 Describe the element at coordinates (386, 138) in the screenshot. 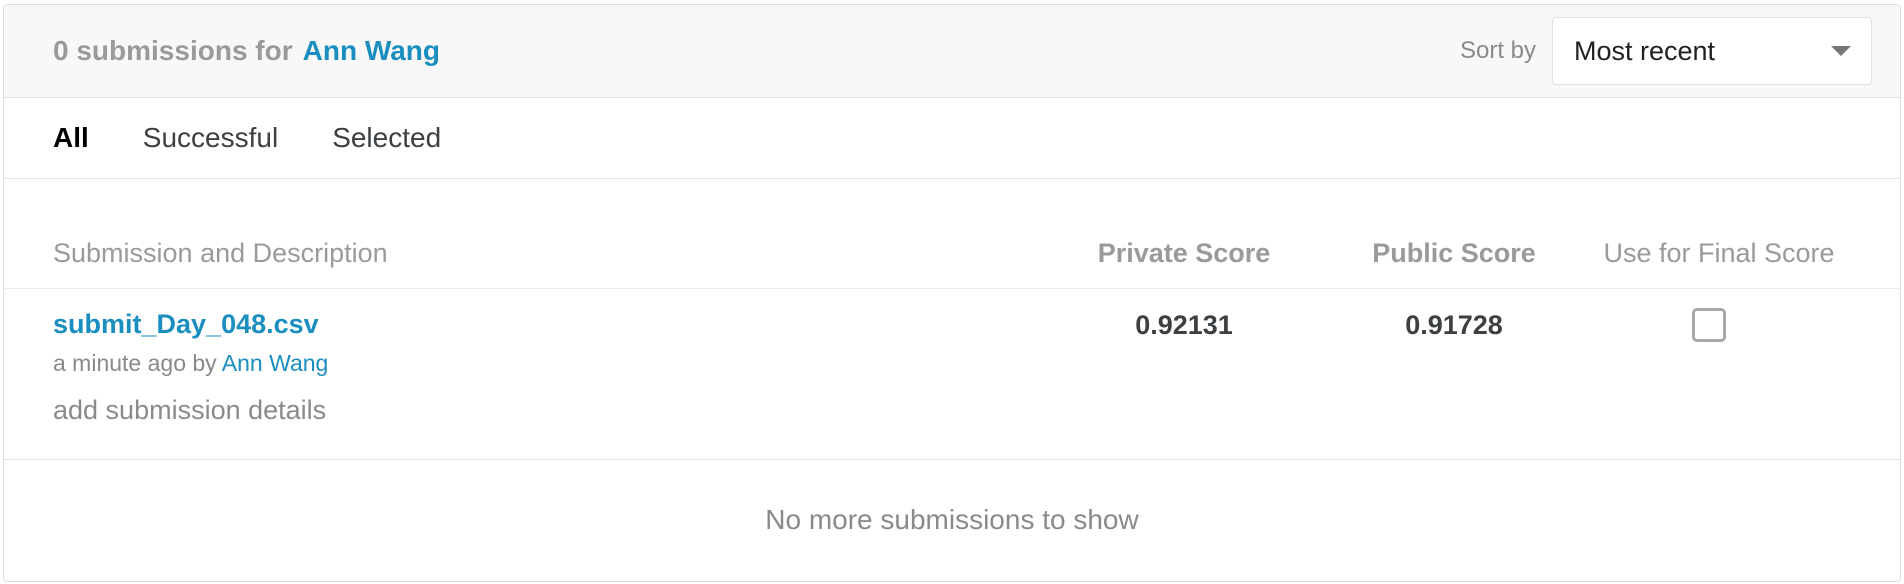

I see `tab-selected: Selected` at that location.